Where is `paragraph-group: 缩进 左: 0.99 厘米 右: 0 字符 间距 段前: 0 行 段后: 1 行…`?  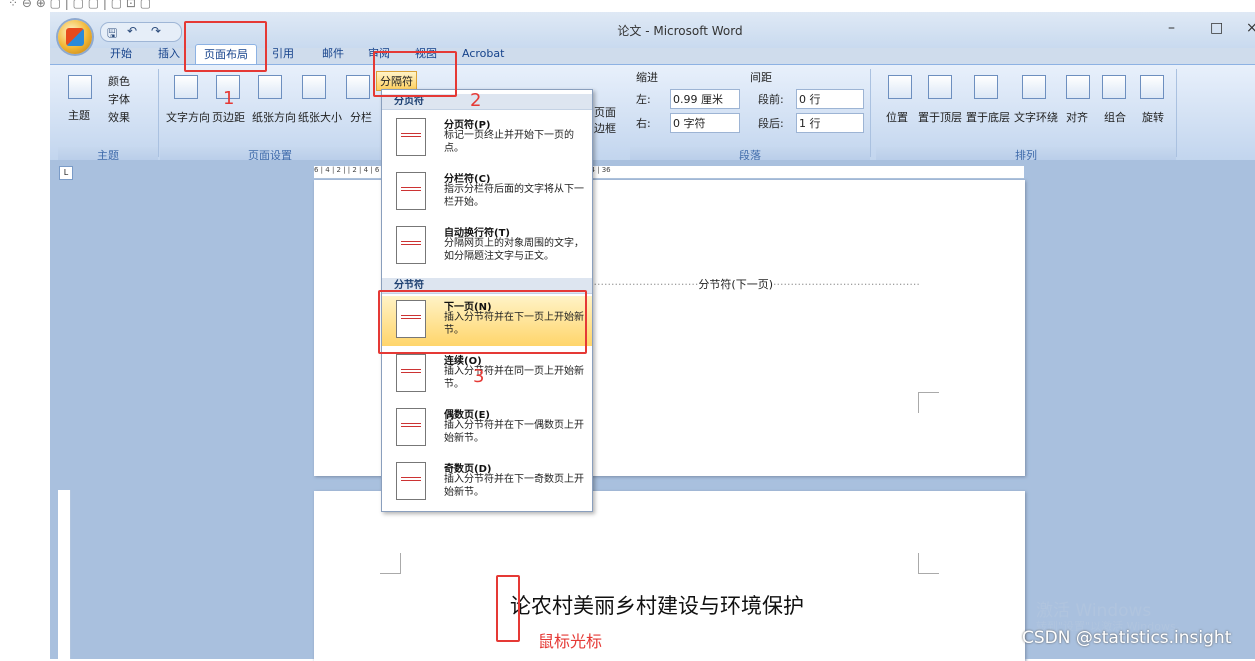
paragraph-group: 缩进 左: 0.99 厘米 右: 0 字符 间距 段前: 0 行 段后: 1 行… is located at coordinates (750, 115).